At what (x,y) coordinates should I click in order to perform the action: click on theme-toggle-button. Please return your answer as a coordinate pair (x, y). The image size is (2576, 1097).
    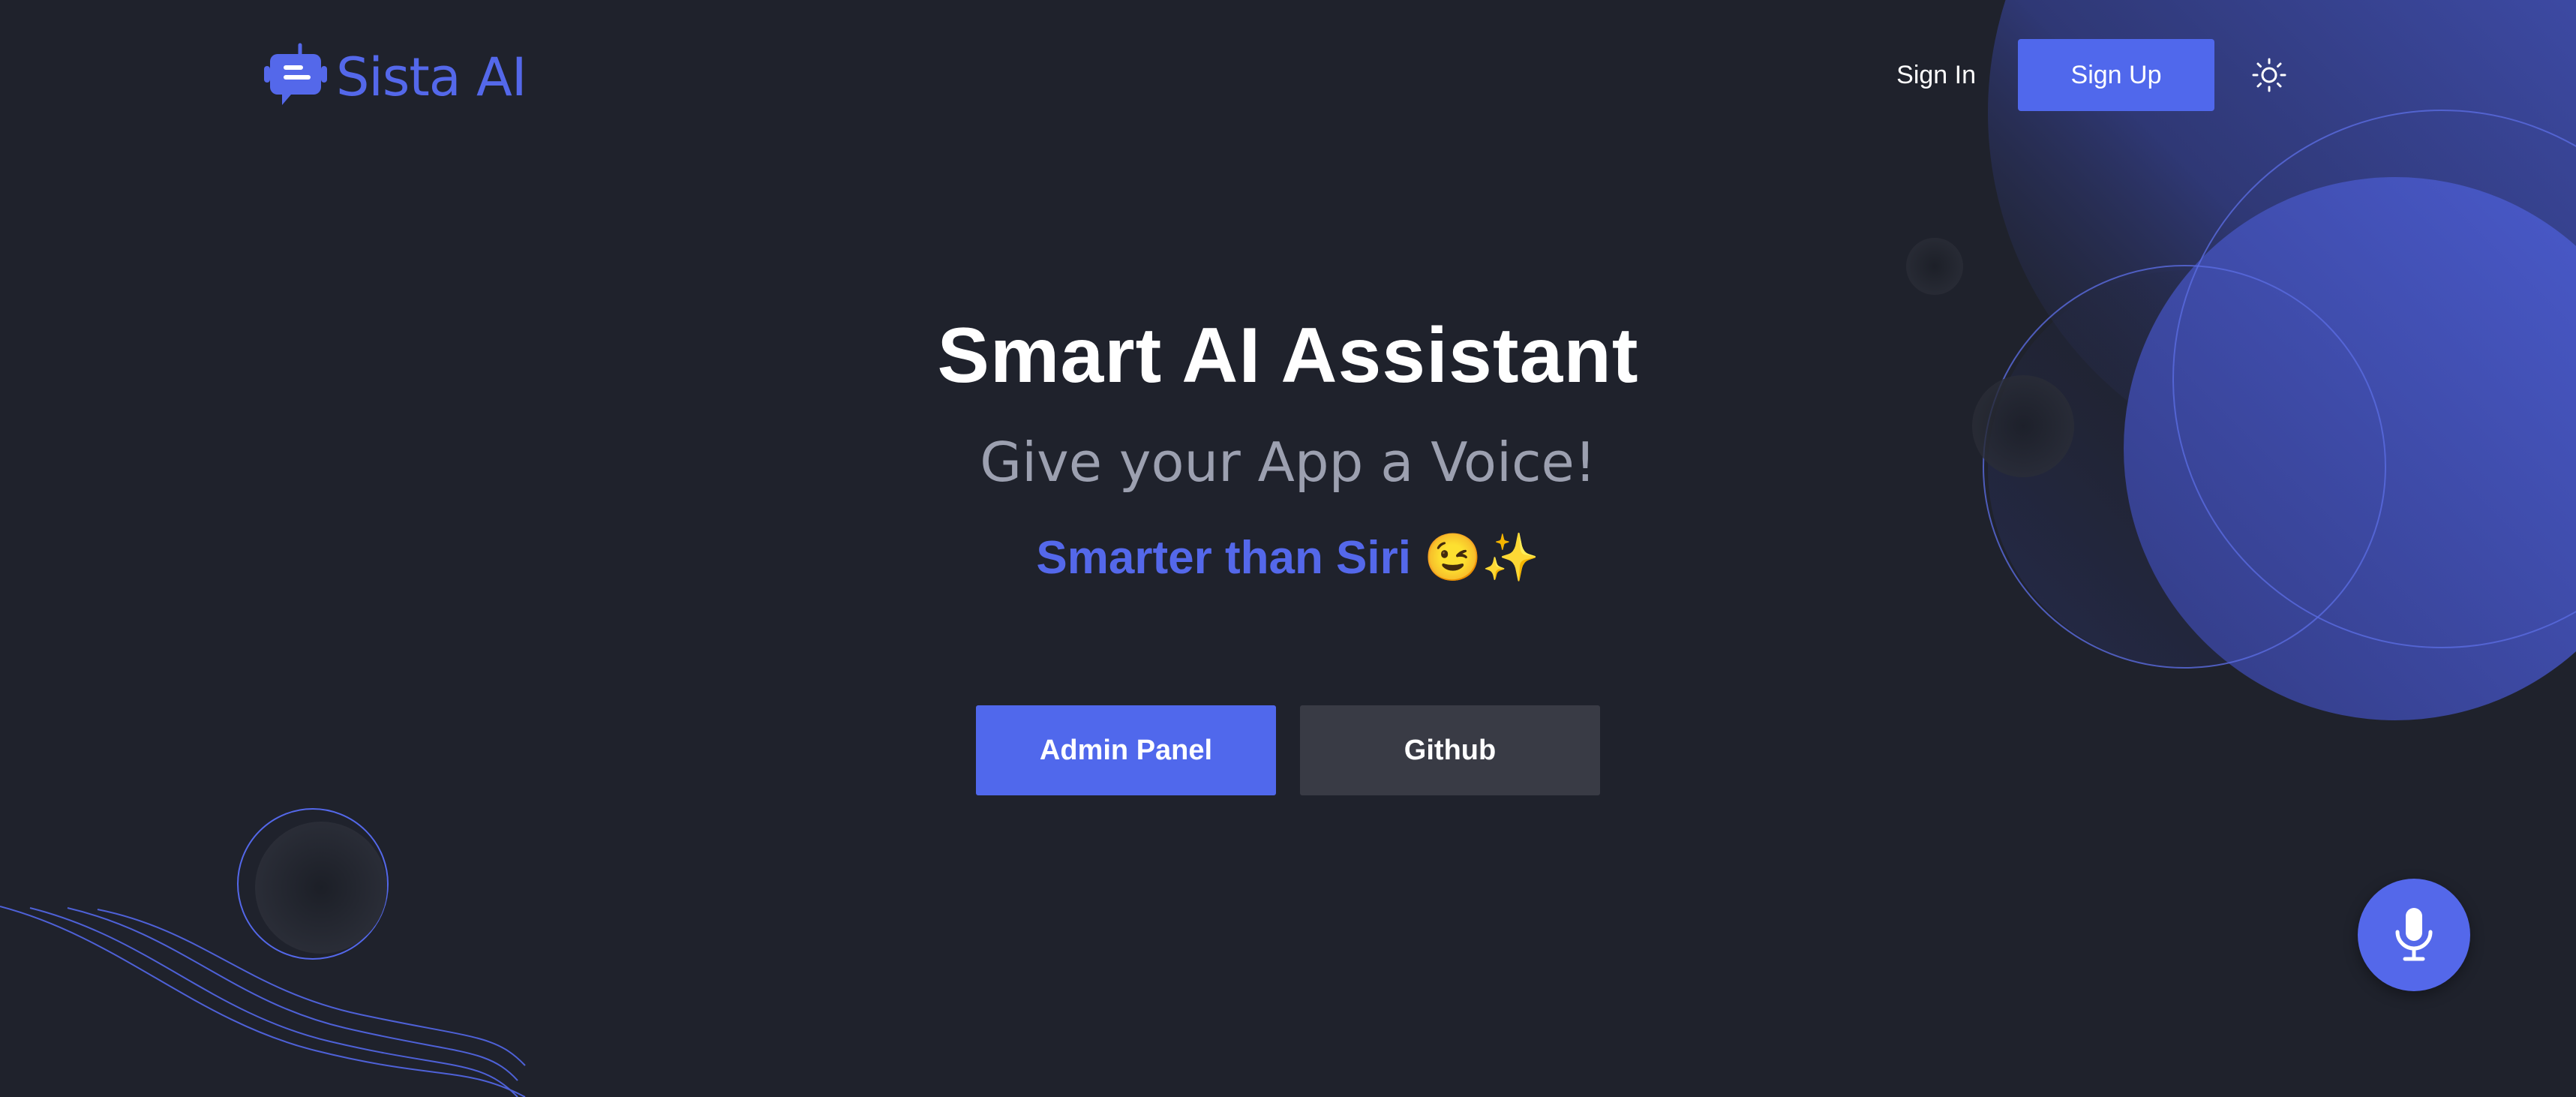
    Looking at the image, I should click on (2269, 75).